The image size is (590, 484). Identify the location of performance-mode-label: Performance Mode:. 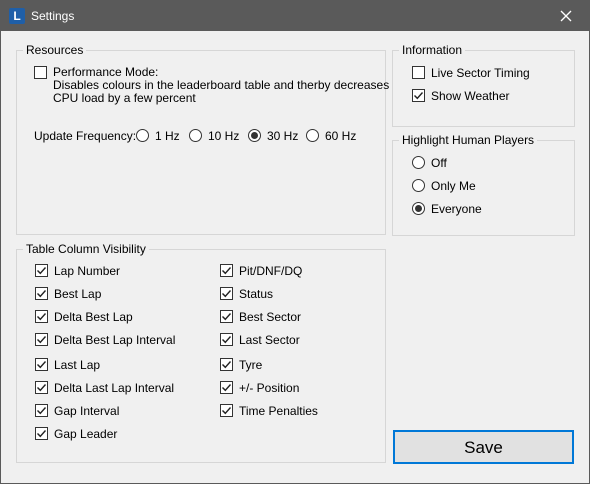
(106, 72).